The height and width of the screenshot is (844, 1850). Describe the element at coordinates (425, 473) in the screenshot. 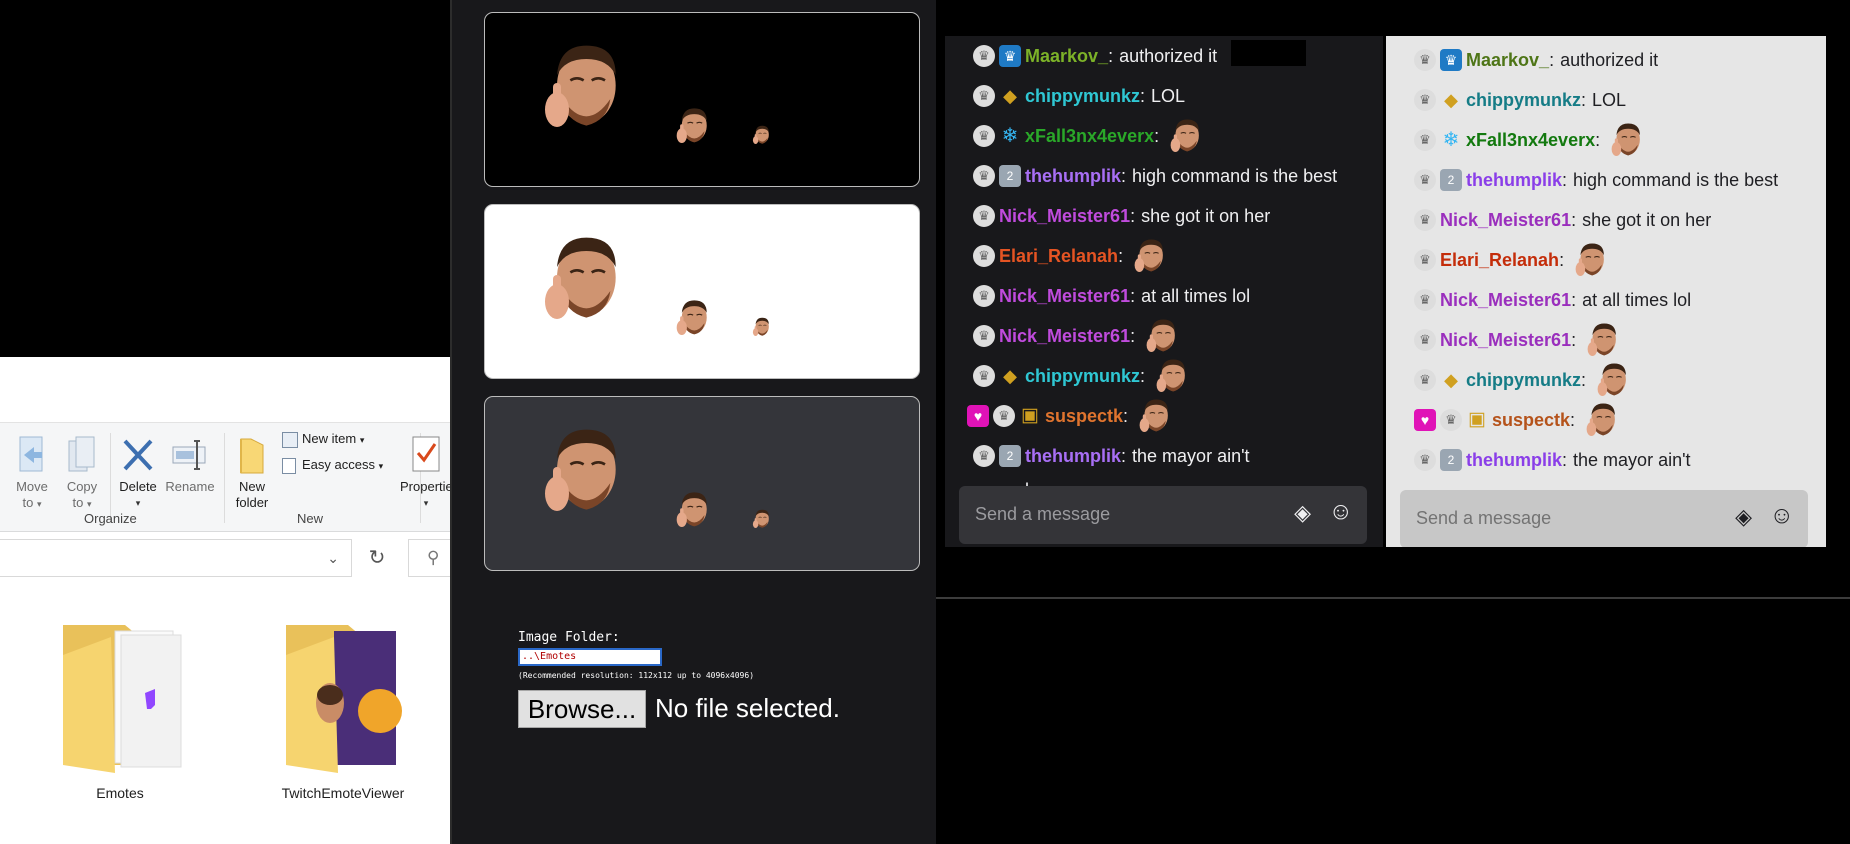

I see `properties-button: Properties ▾` at that location.